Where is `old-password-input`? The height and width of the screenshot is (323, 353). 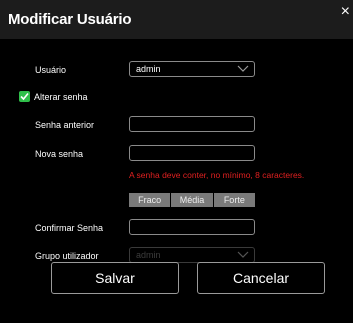 old-password-input is located at coordinates (192, 124).